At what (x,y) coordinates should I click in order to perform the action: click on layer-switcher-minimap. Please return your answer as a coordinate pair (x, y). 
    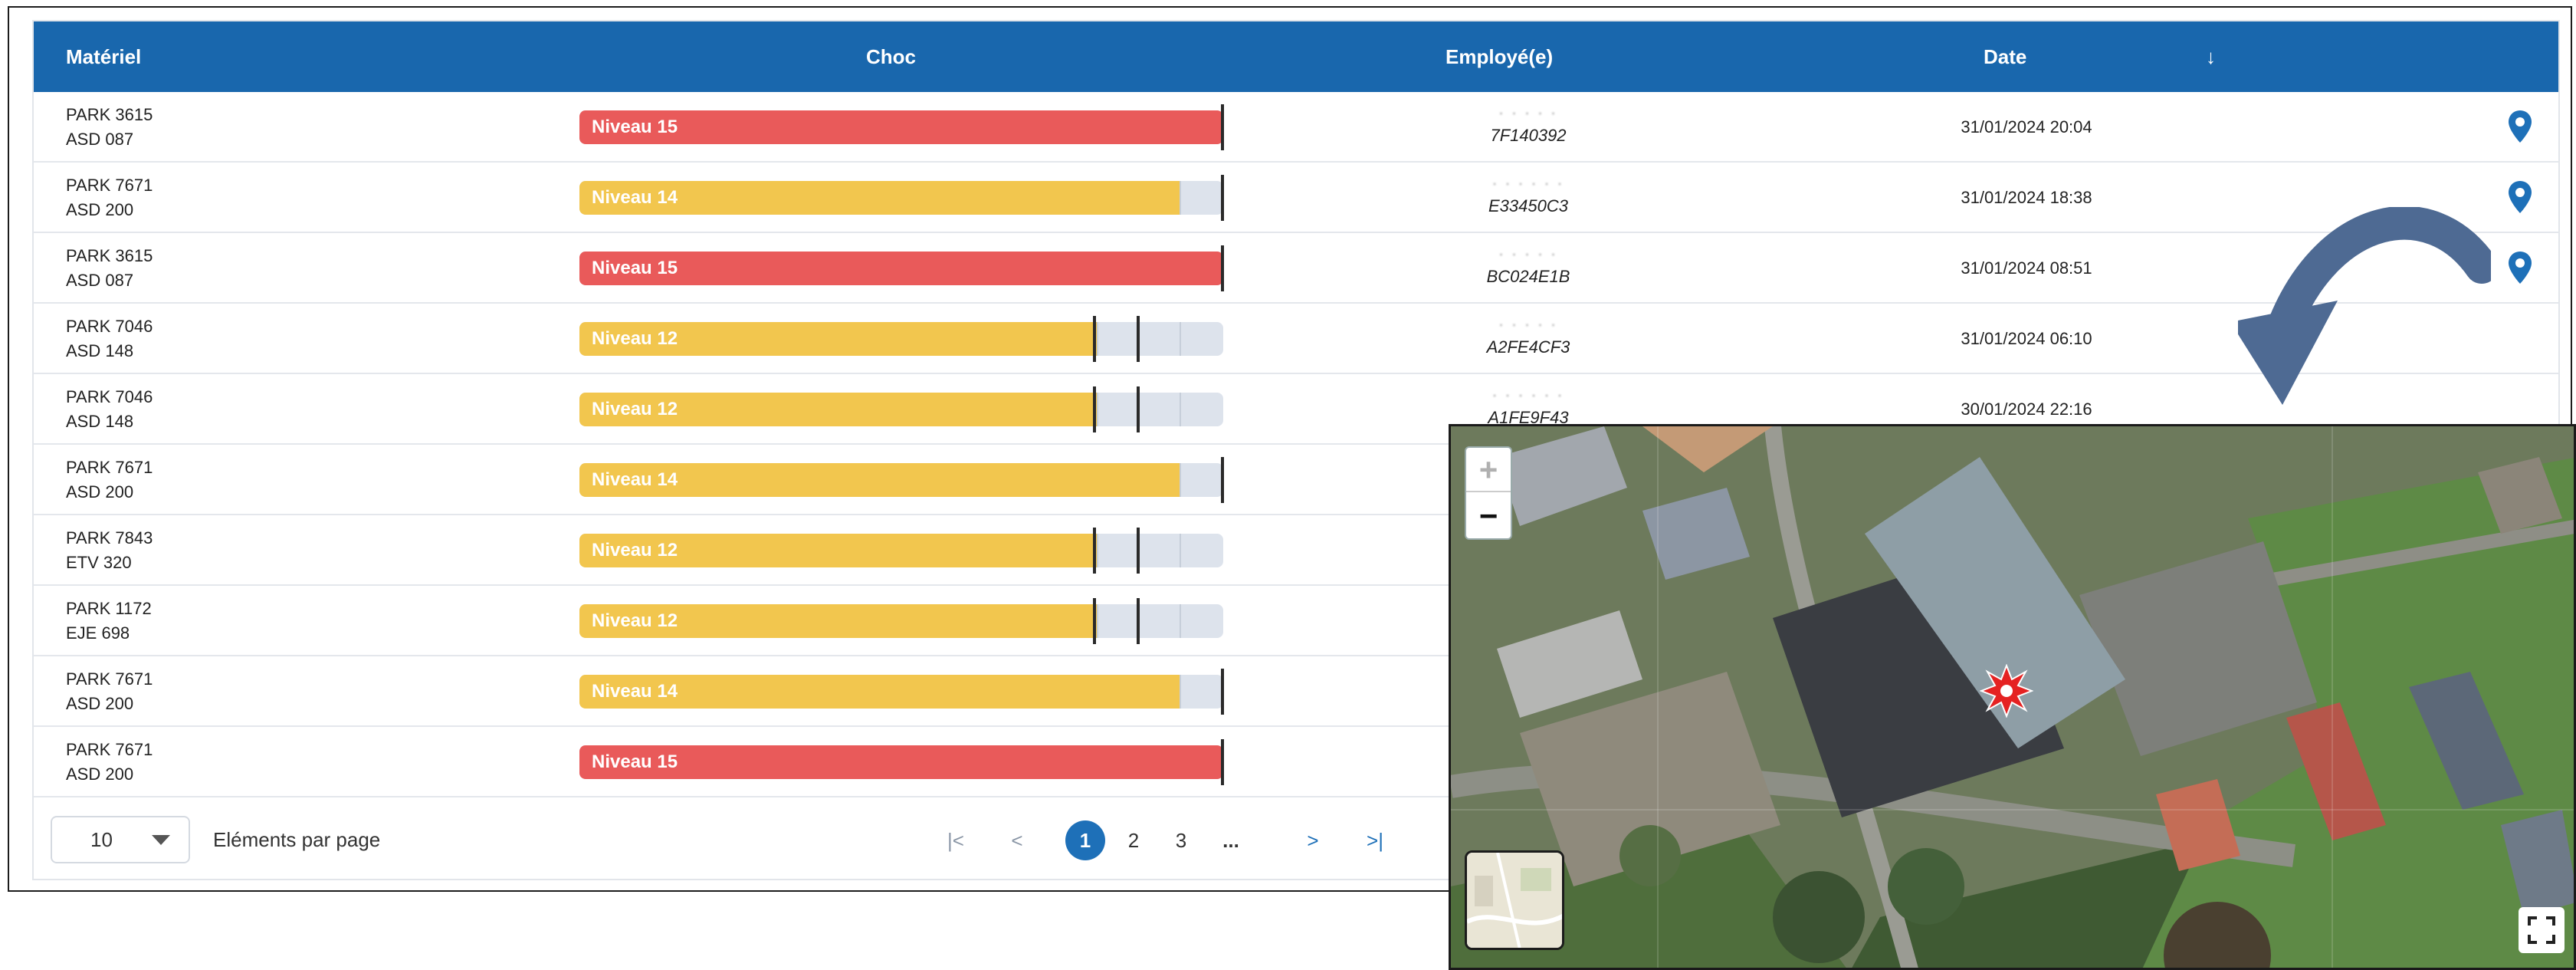
    Looking at the image, I should click on (1514, 900).